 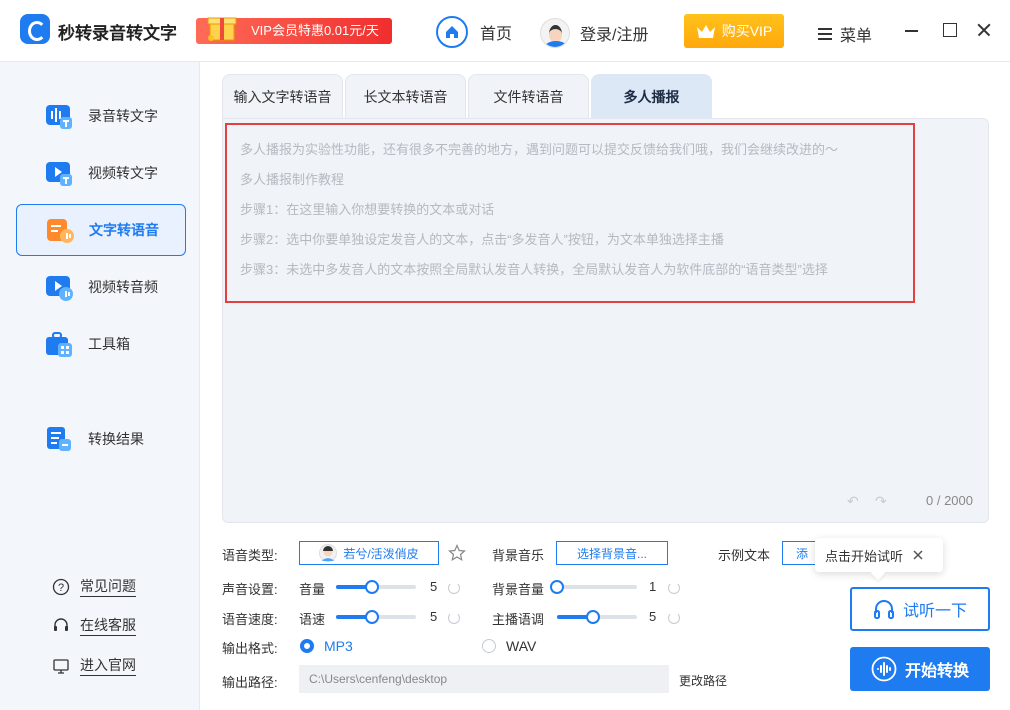 What do you see at coordinates (674, 588) in the screenshot?
I see `reset-bg-volume-icon` at bounding box center [674, 588].